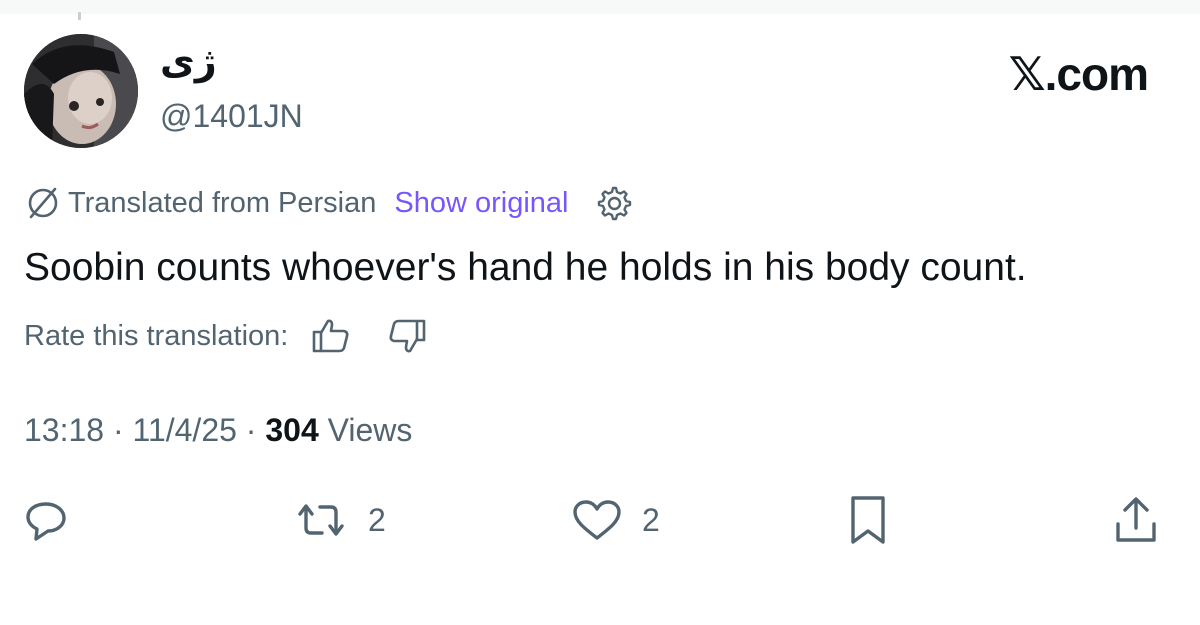  I want to click on rate-translation-row: Rate this translation:, so click(226, 336).